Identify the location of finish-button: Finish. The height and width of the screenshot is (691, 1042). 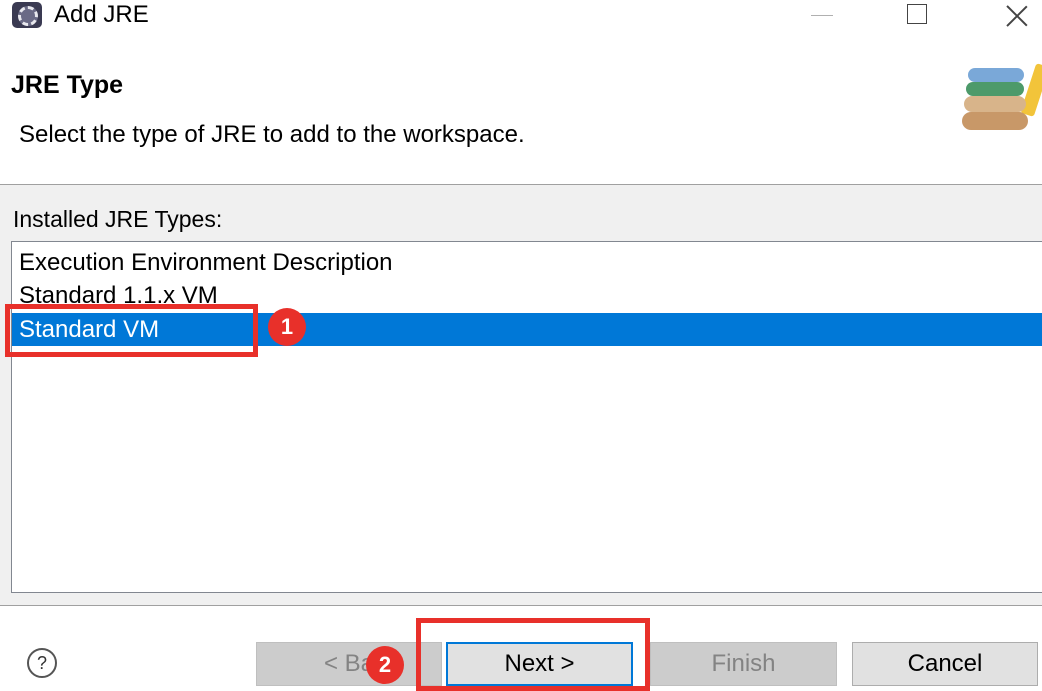
(743, 664).